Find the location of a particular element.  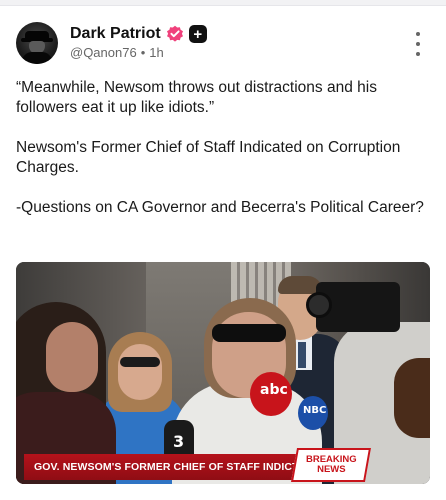

breaking-news-tag: BREAKING NEWS is located at coordinates (331, 465).